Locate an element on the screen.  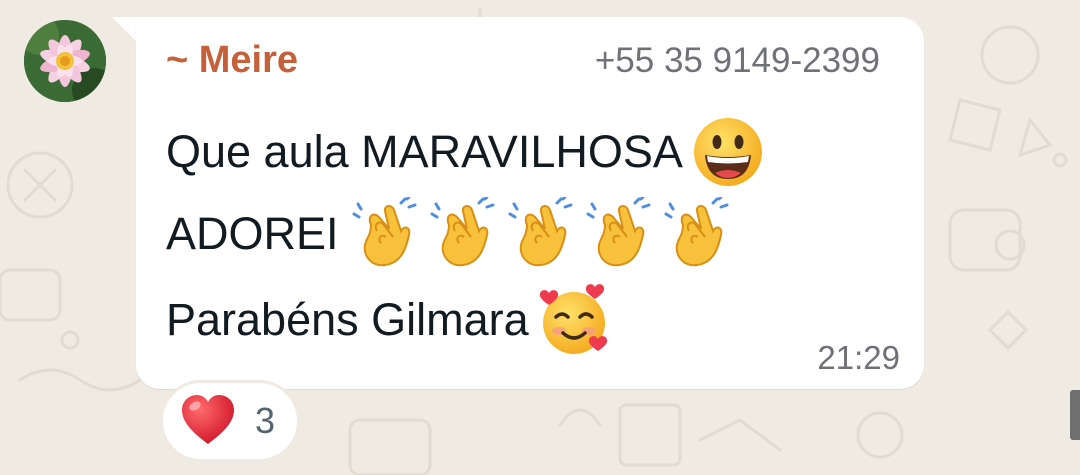
red-heart-icon is located at coordinates (208, 419).